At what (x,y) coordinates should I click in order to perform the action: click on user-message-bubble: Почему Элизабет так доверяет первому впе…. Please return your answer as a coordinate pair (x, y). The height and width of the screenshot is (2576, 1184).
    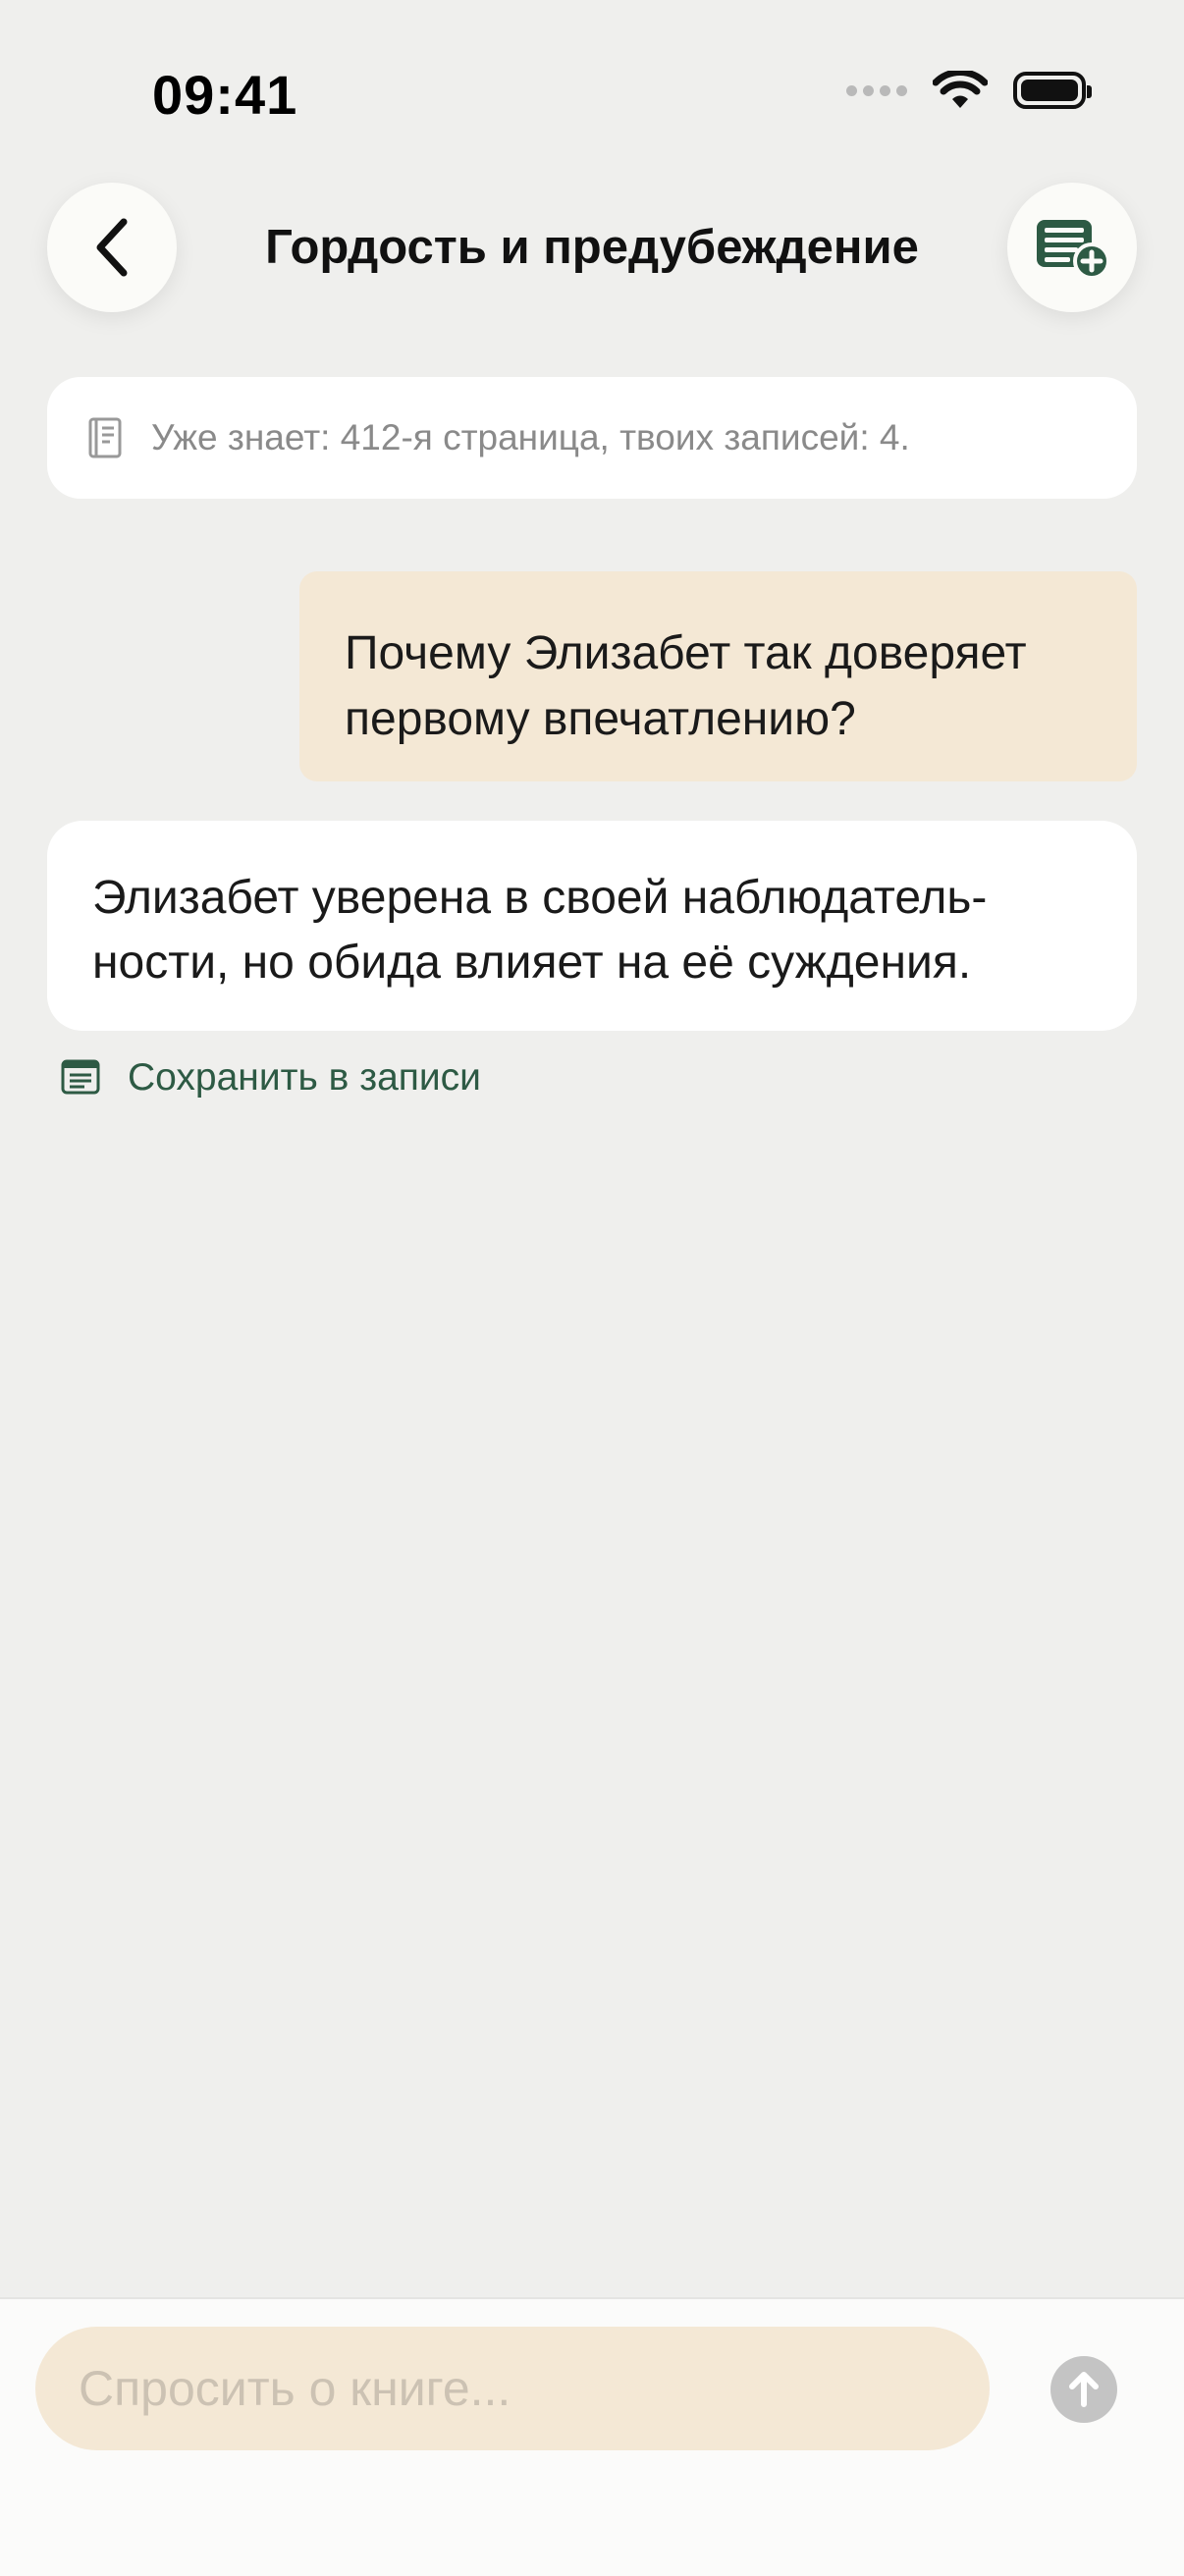
    Looking at the image, I should click on (718, 676).